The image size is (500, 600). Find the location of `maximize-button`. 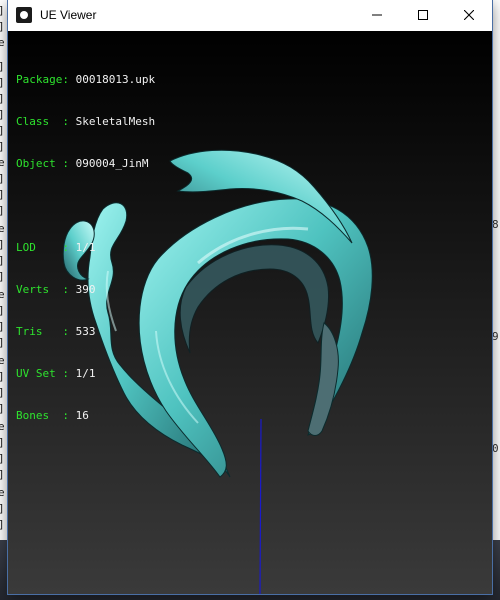

maximize-button is located at coordinates (423, 15).